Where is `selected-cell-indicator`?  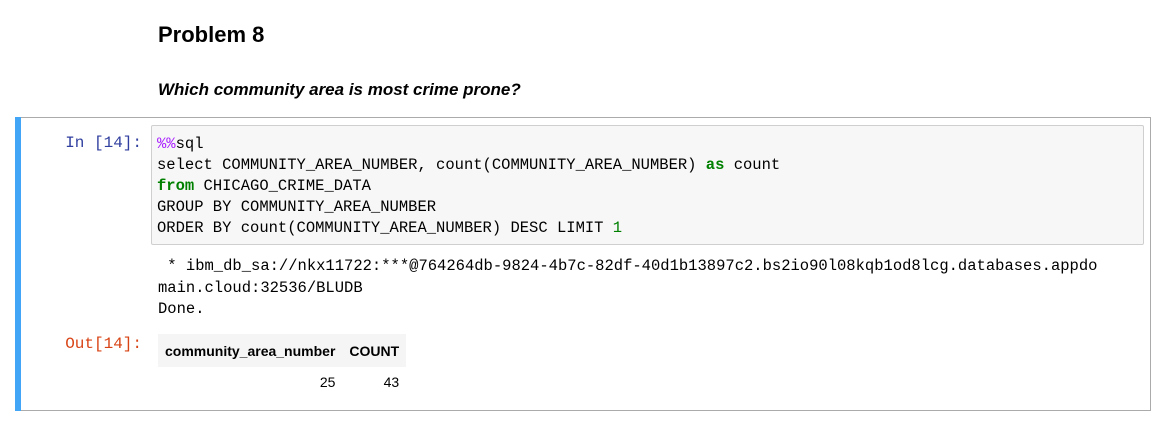
selected-cell-indicator is located at coordinates (18, 264).